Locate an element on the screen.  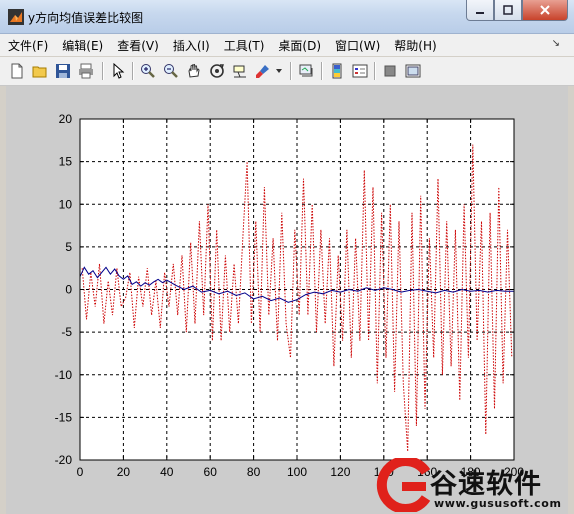
x-tick-label: 60 is located at coordinates (211, 472).